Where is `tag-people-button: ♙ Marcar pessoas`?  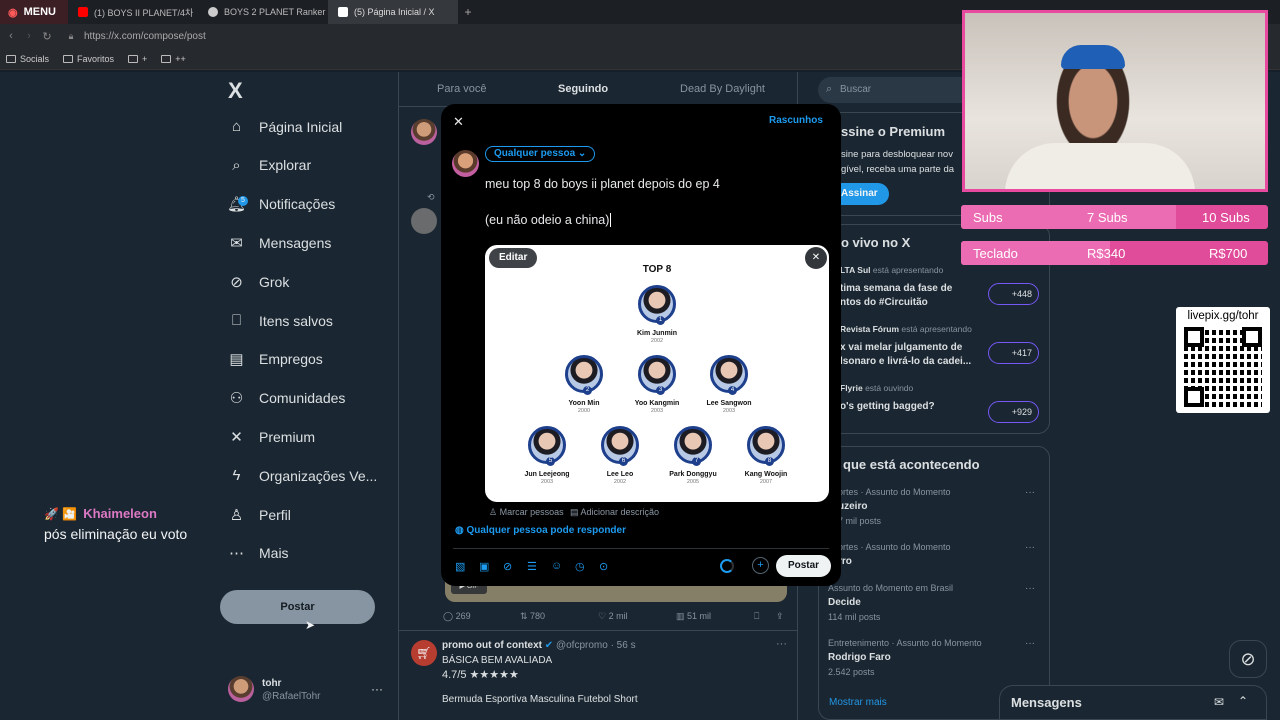
tag-people-button: ♙ Marcar pessoas is located at coordinates (526, 512).